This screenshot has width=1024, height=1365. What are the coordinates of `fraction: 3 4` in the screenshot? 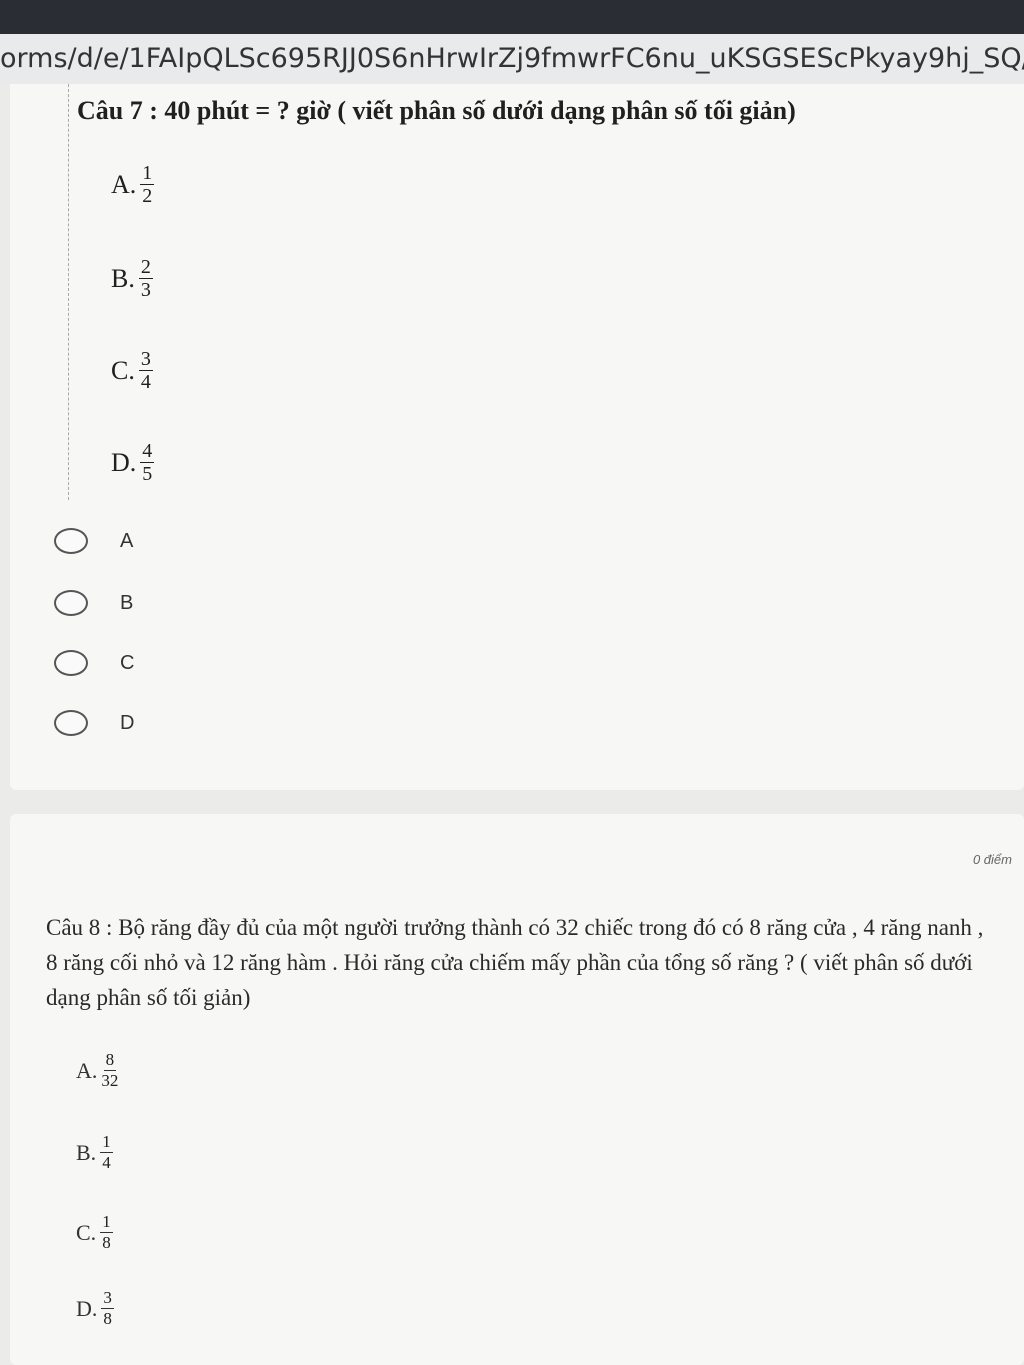 It's located at (145, 370).